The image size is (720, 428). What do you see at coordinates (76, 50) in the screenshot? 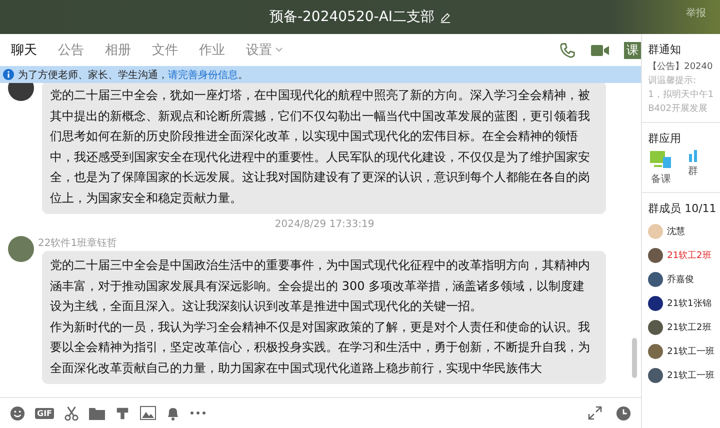
I see `tab: 公告` at bounding box center [76, 50].